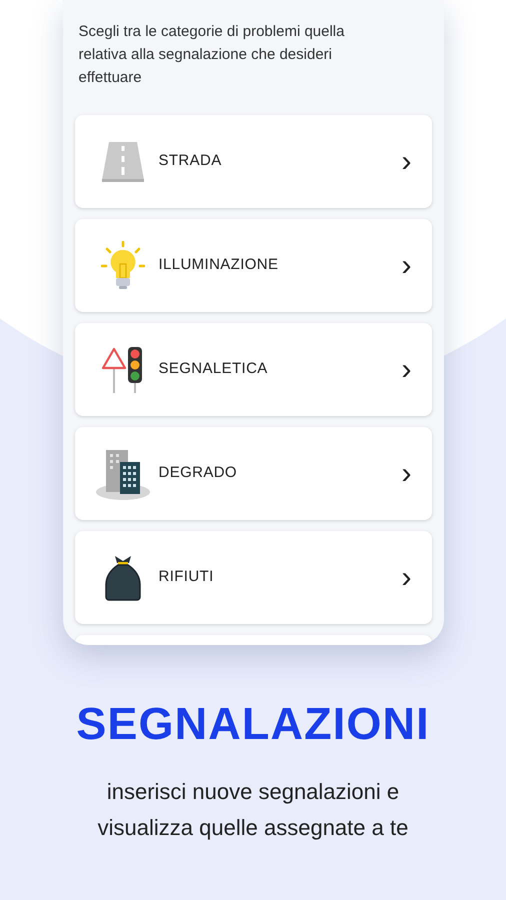 This screenshot has height=900, width=506. What do you see at coordinates (253, 810) in the screenshot?
I see `tagline: inserisci nuove segnalazioni e visualizza quelle assegnate a te` at bounding box center [253, 810].